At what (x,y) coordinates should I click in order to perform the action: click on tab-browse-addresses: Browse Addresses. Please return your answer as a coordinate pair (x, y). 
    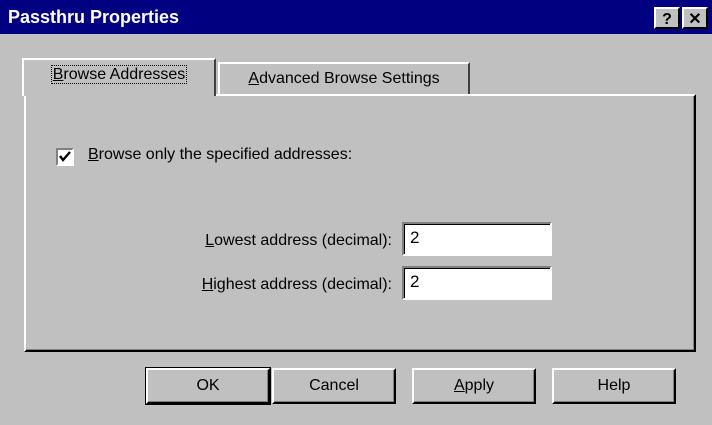
    Looking at the image, I should click on (119, 77).